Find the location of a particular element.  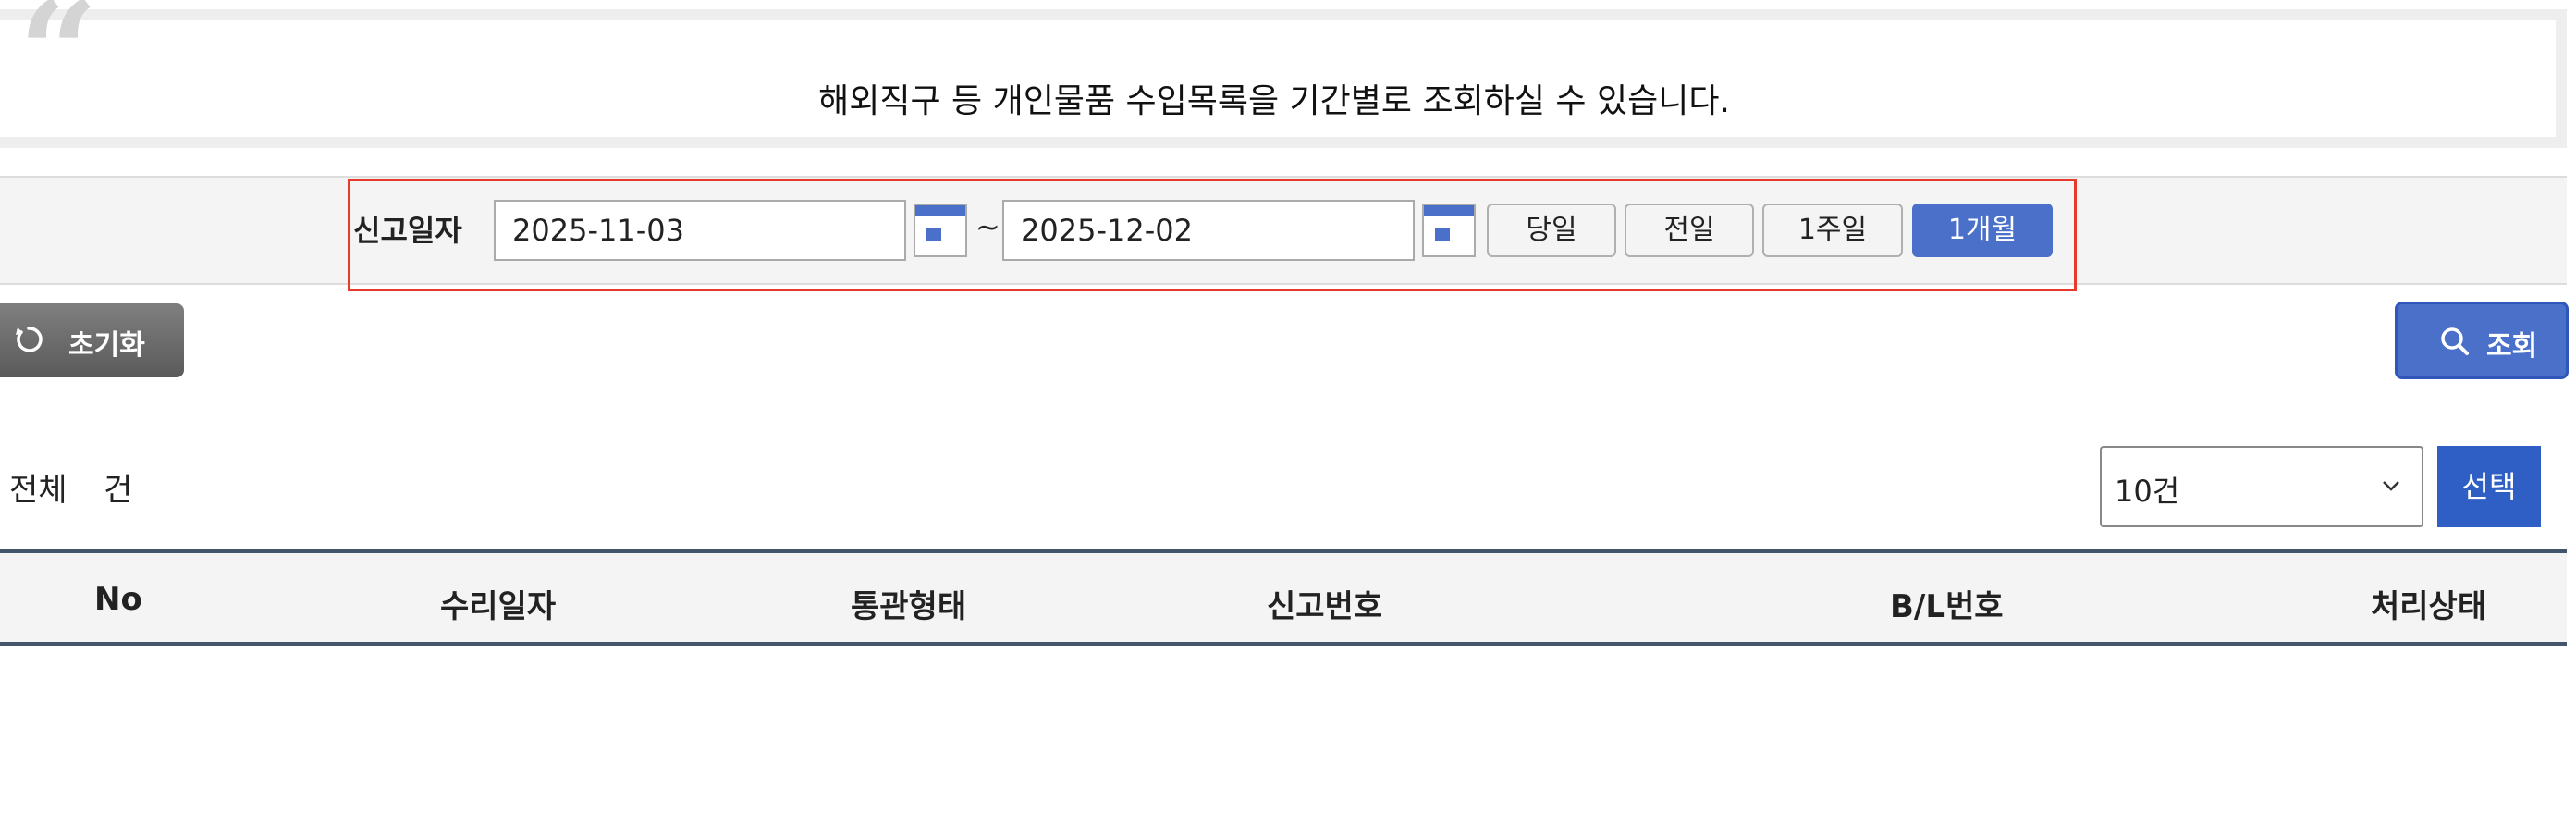

table-header: No 수리일자 통관형태 신고번호 B/L번호 처리상태 is located at coordinates (1283, 597).